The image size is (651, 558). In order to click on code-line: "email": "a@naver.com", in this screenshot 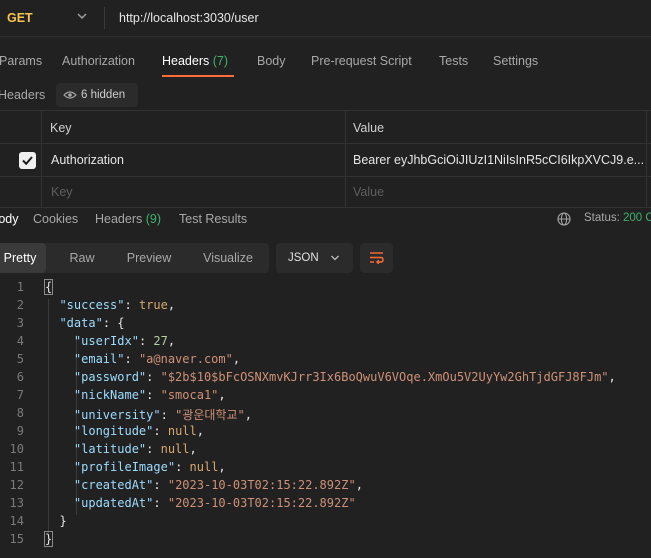, I will do `click(157, 359)`.